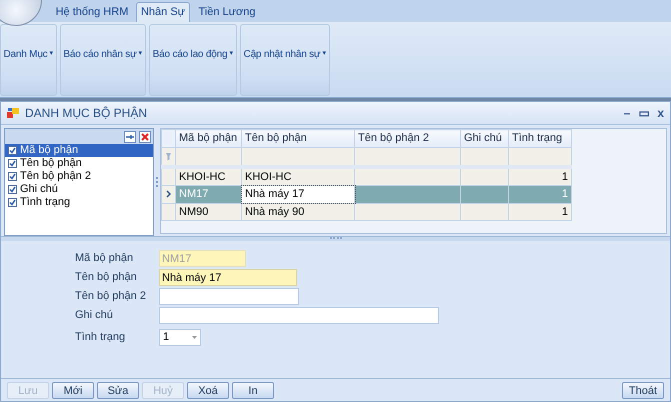  I want to click on toolbar-button: Sửa, so click(118, 390).